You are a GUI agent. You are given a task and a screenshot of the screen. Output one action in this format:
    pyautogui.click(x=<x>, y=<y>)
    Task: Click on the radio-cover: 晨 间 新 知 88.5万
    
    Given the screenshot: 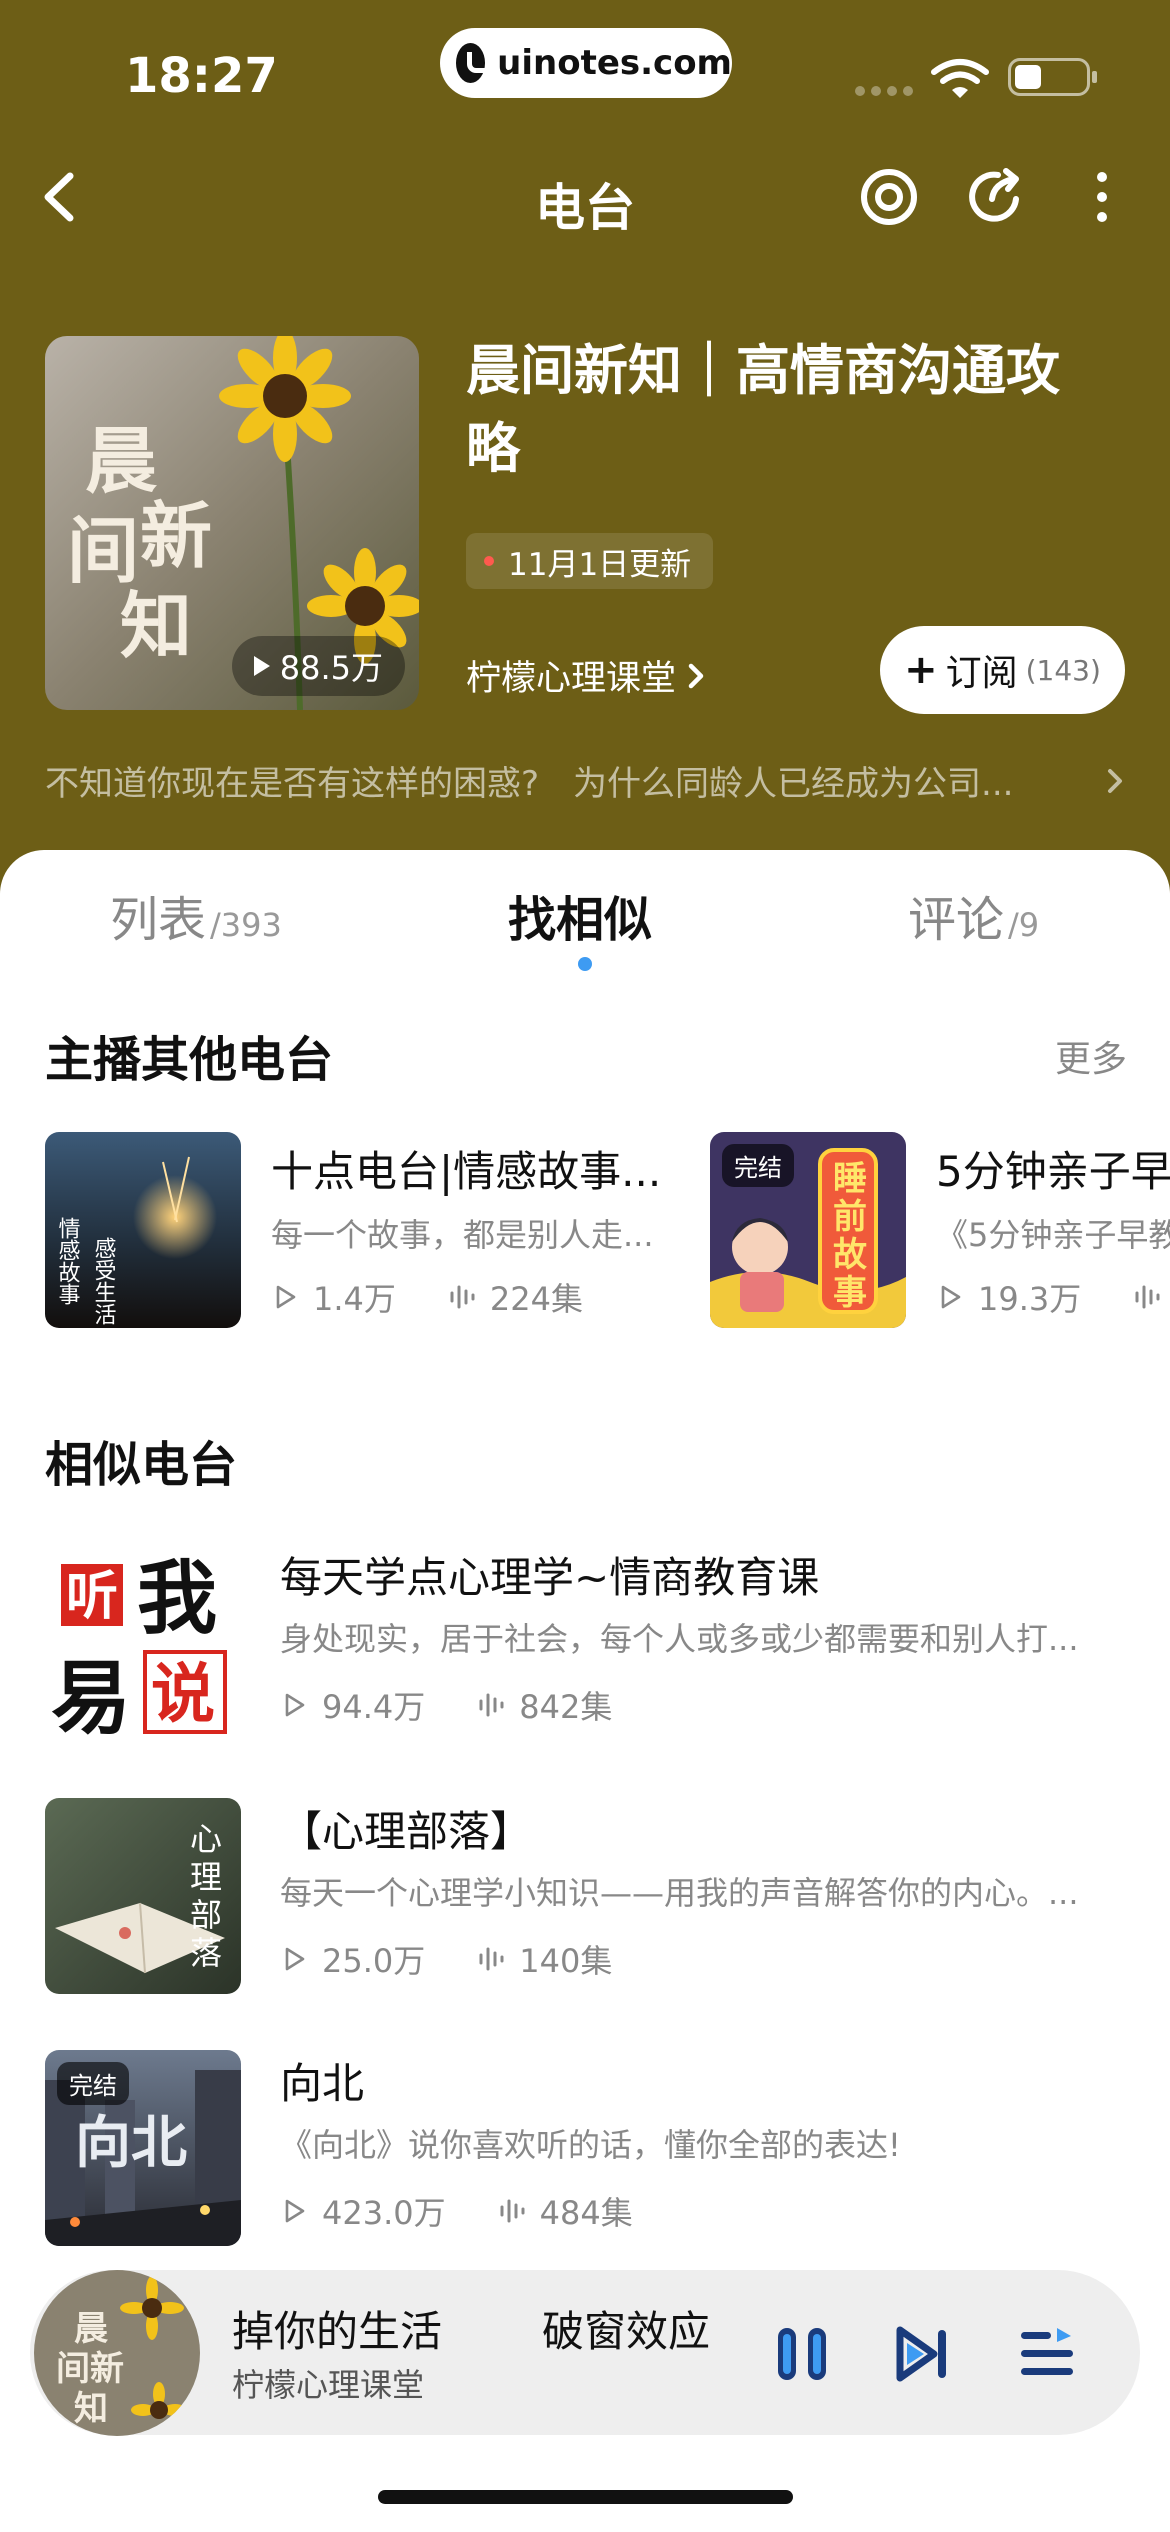 What is the action you would take?
    pyautogui.click(x=232, y=523)
    